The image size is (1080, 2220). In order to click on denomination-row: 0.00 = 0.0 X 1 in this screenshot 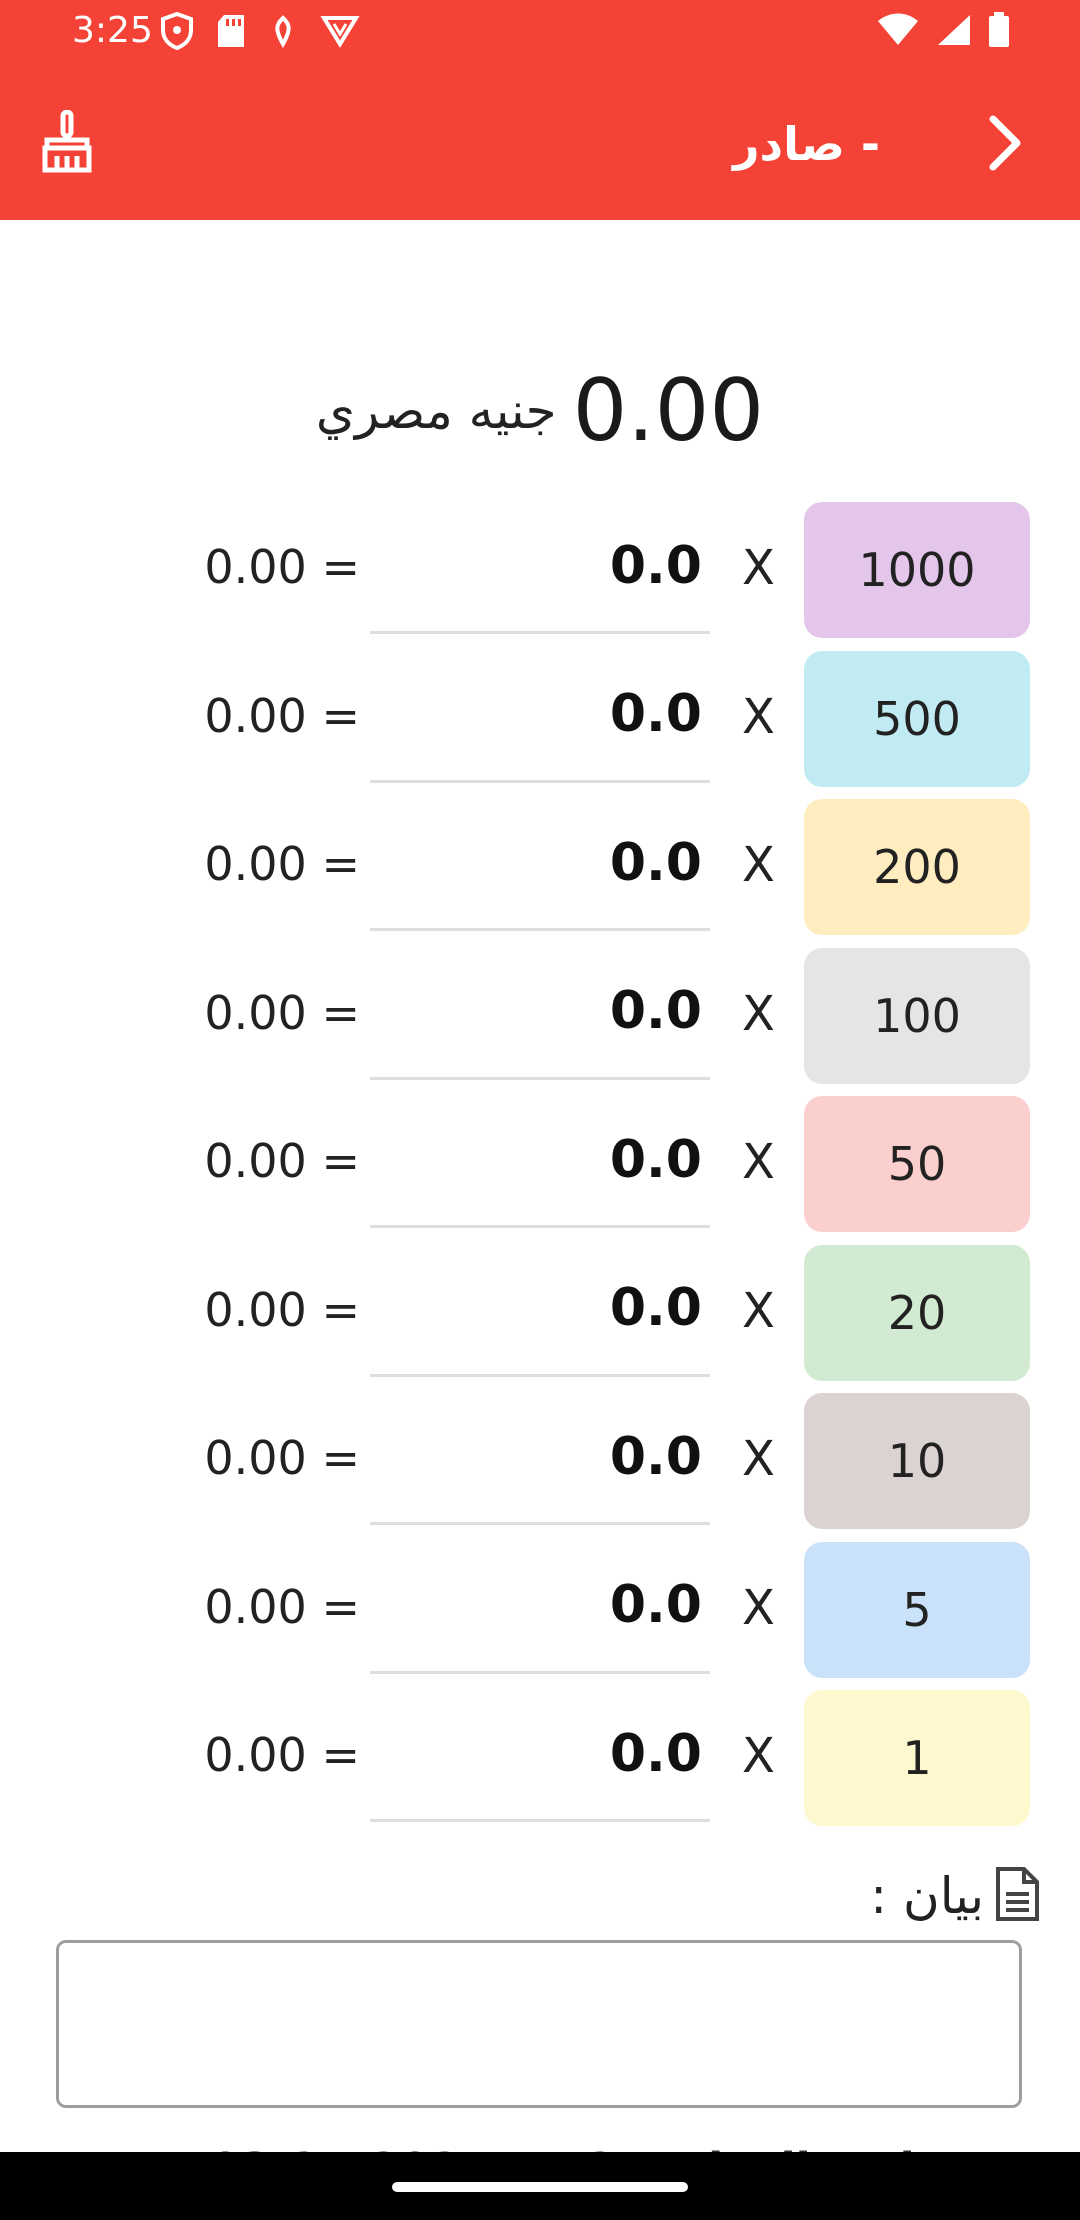, I will do `click(540, 1762)`.